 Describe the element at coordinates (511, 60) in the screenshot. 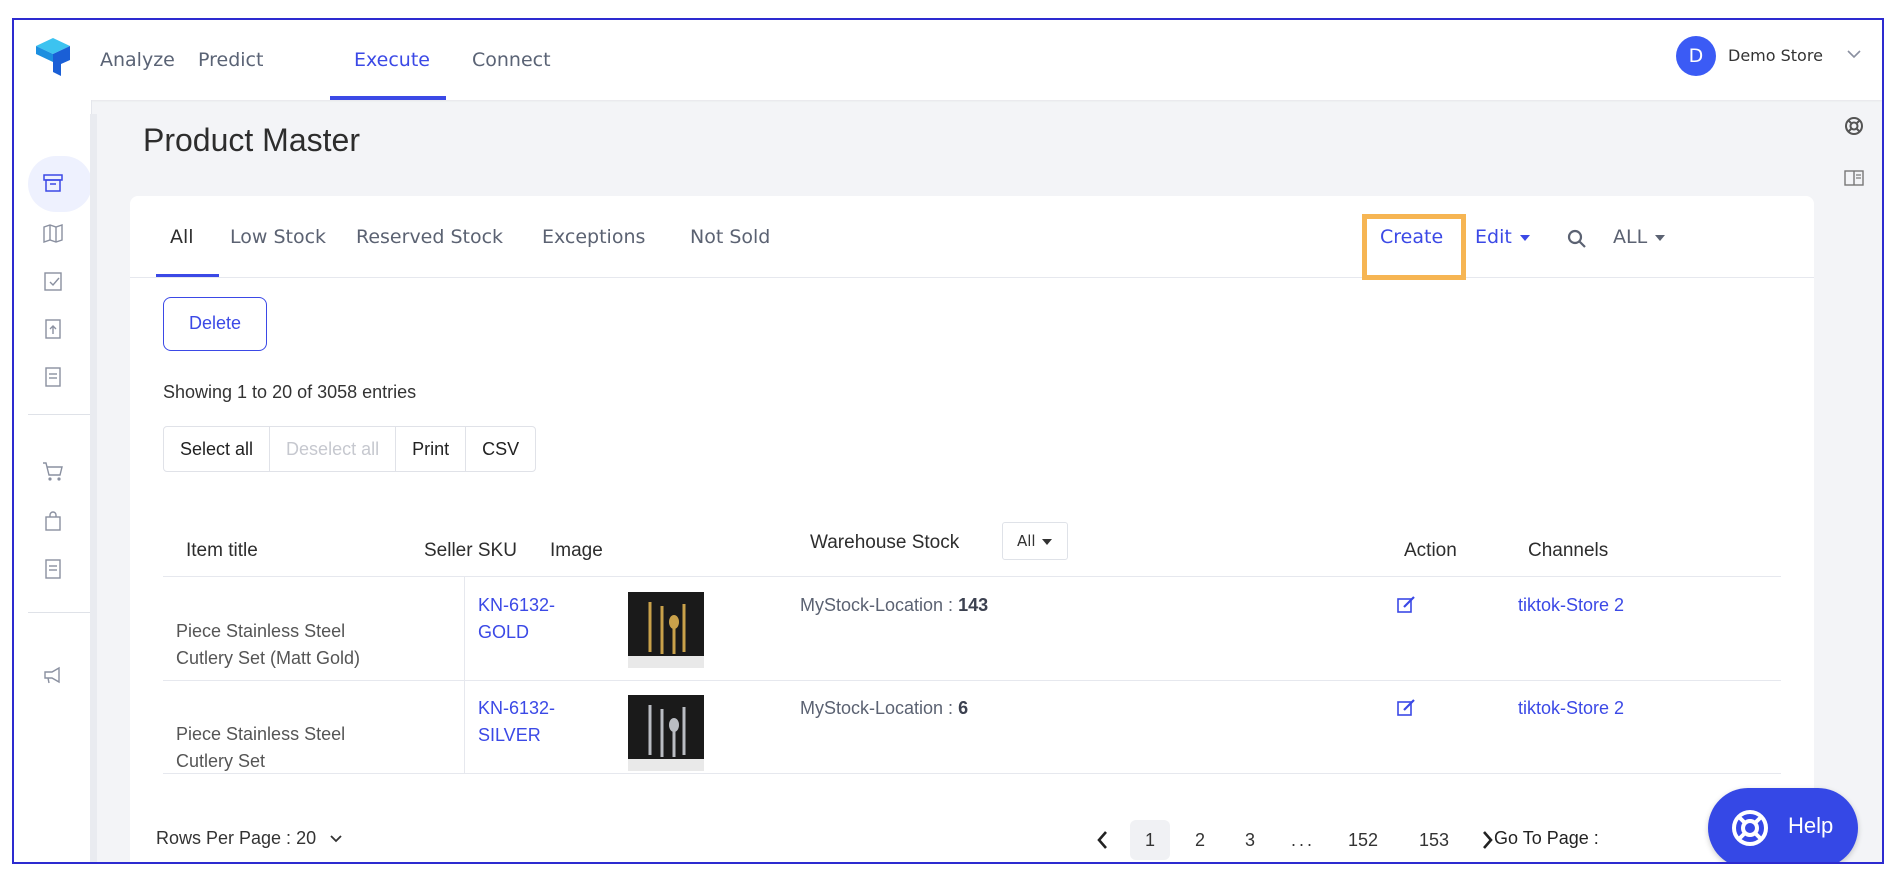

I see `nav-tab-connect: Connect` at that location.